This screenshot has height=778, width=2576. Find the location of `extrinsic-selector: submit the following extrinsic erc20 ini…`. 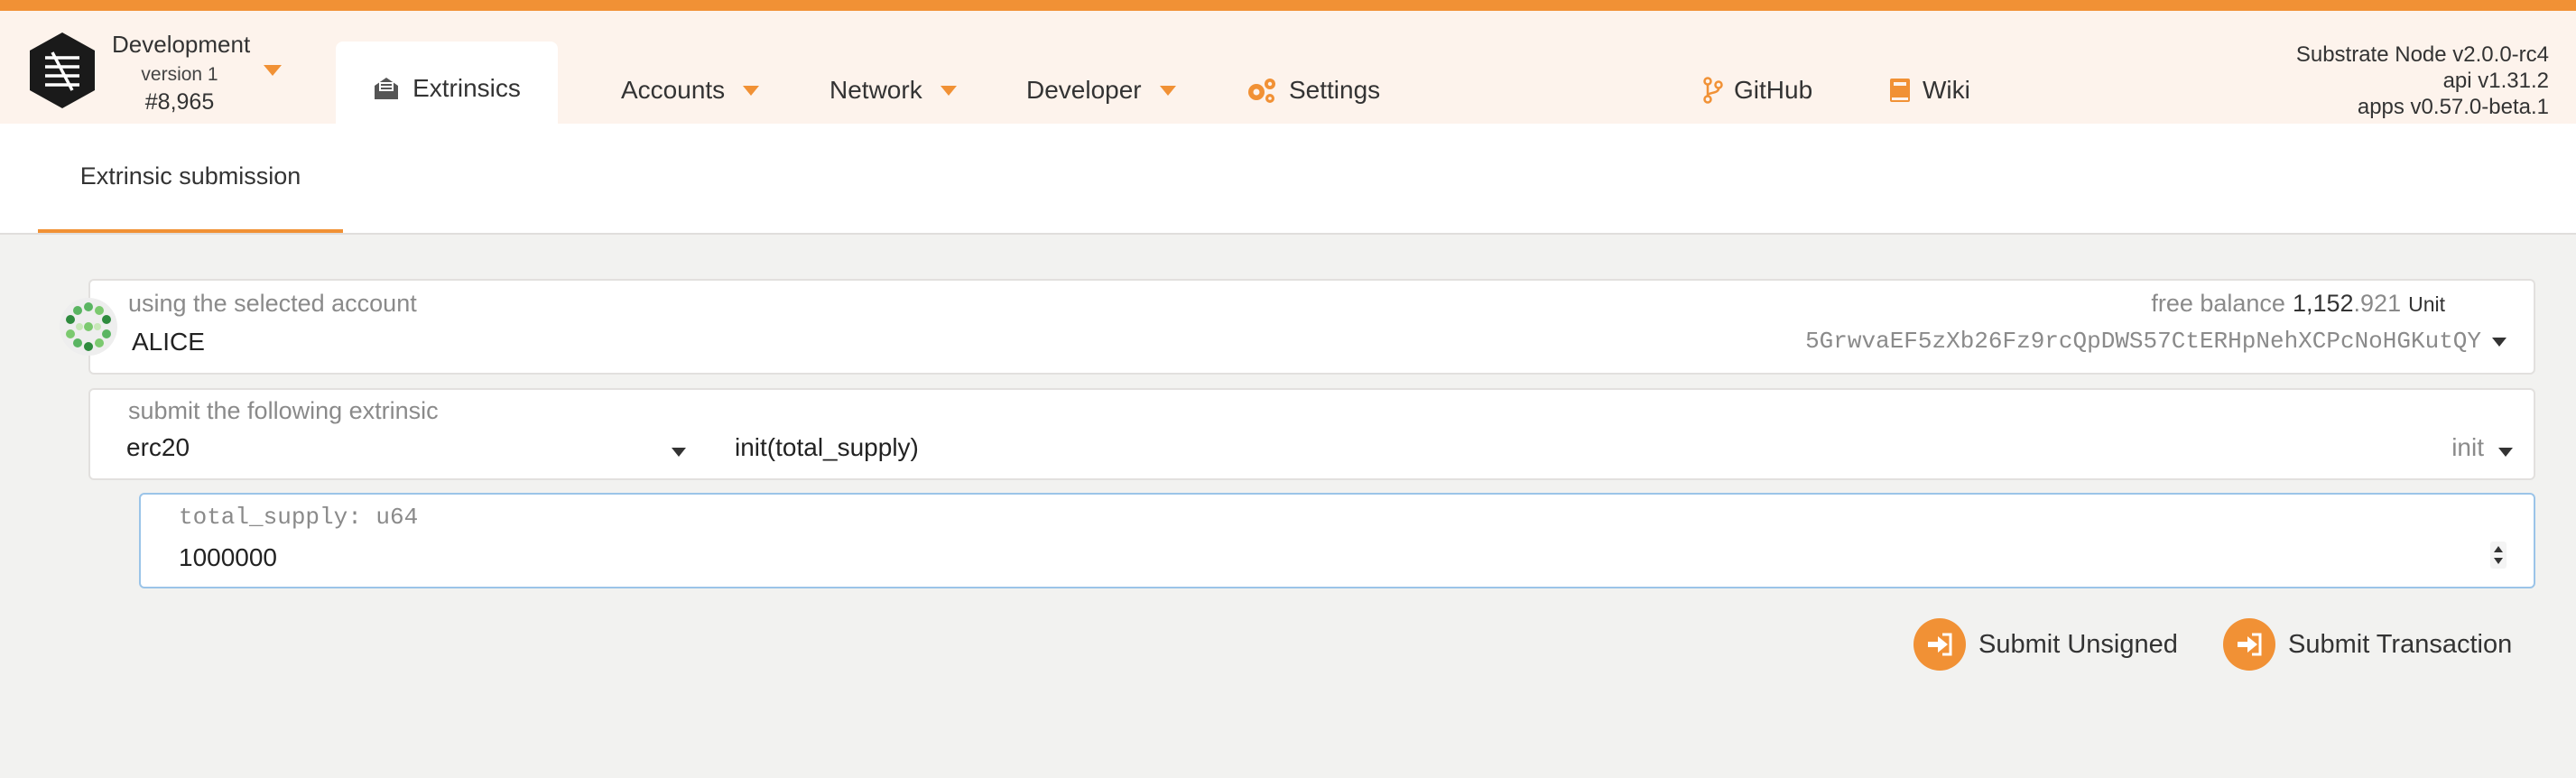

extrinsic-selector: submit the following extrinsic erc20 ini… is located at coordinates (1311, 434).